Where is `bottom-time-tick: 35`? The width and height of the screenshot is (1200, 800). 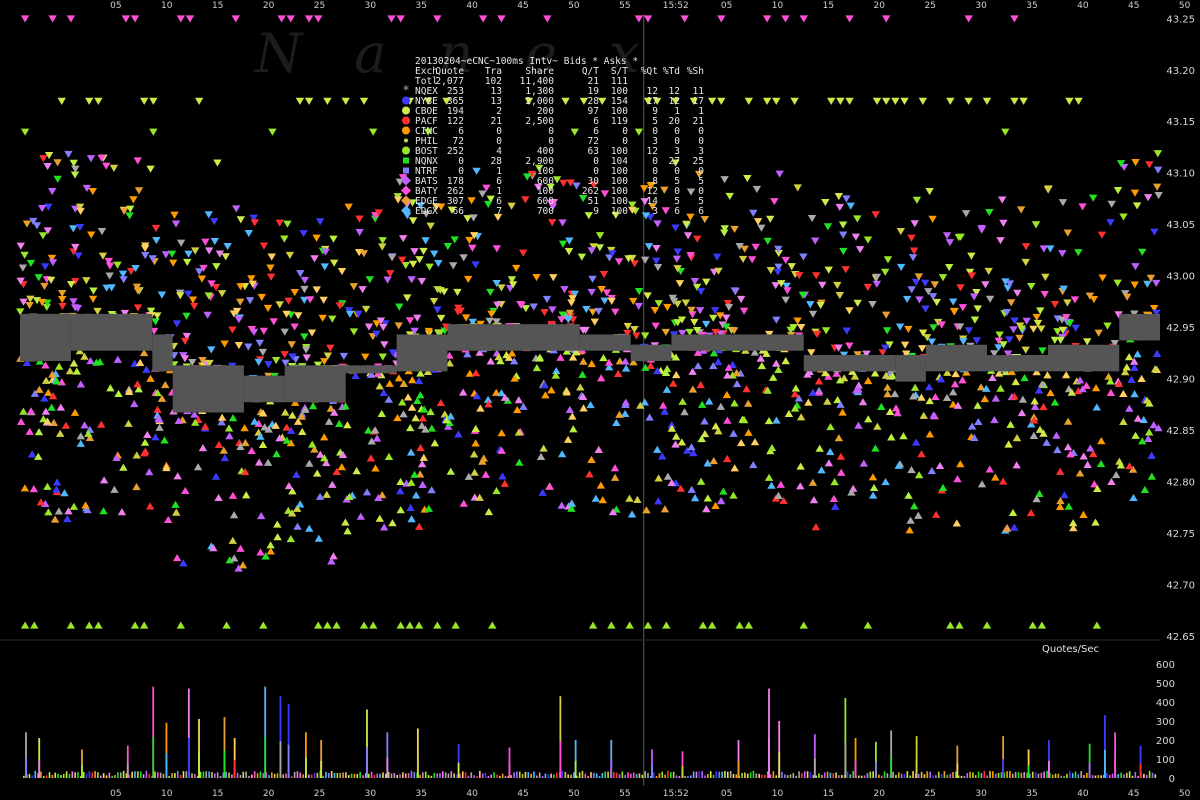
bottom-time-tick: 35 is located at coordinates (421, 794).